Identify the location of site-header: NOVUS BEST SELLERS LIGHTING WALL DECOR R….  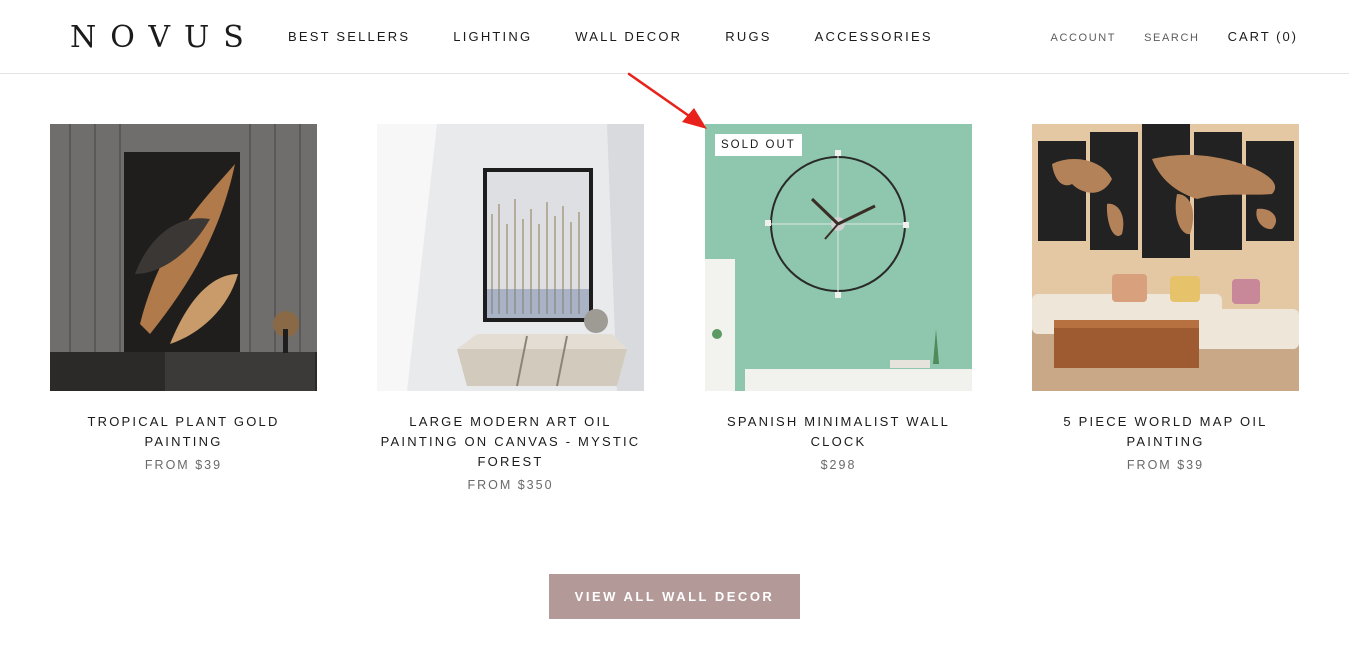
(674, 37).